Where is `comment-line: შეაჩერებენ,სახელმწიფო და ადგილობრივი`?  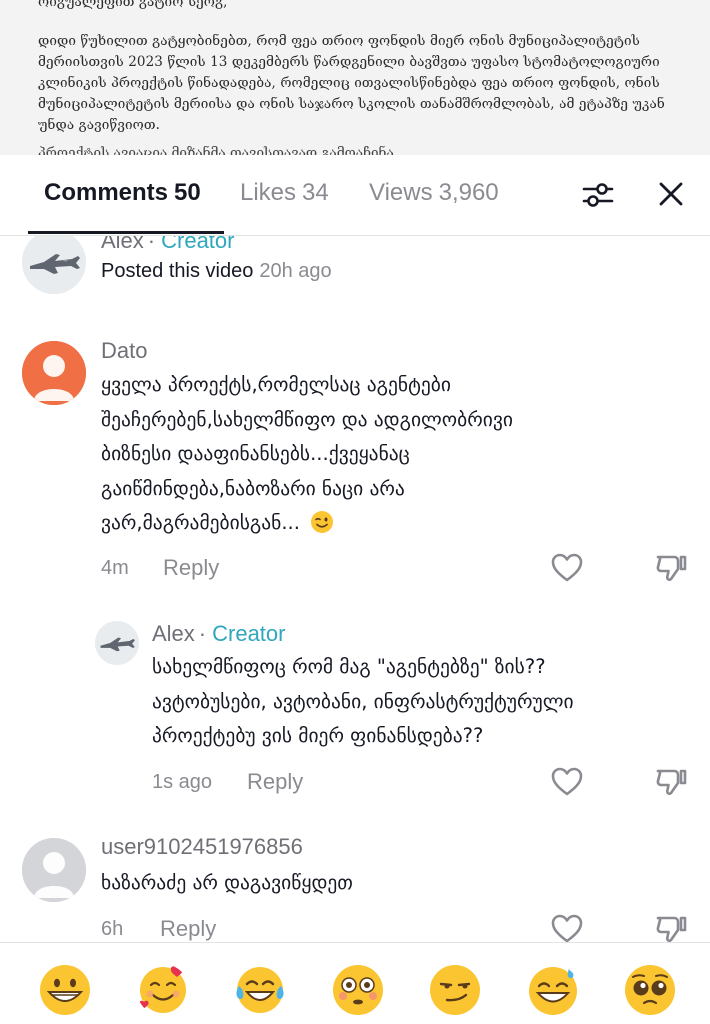
comment-line: შეაჩერებენ,სახელმწიფო და ადგილობრივი is located at coordinates (307, 419).